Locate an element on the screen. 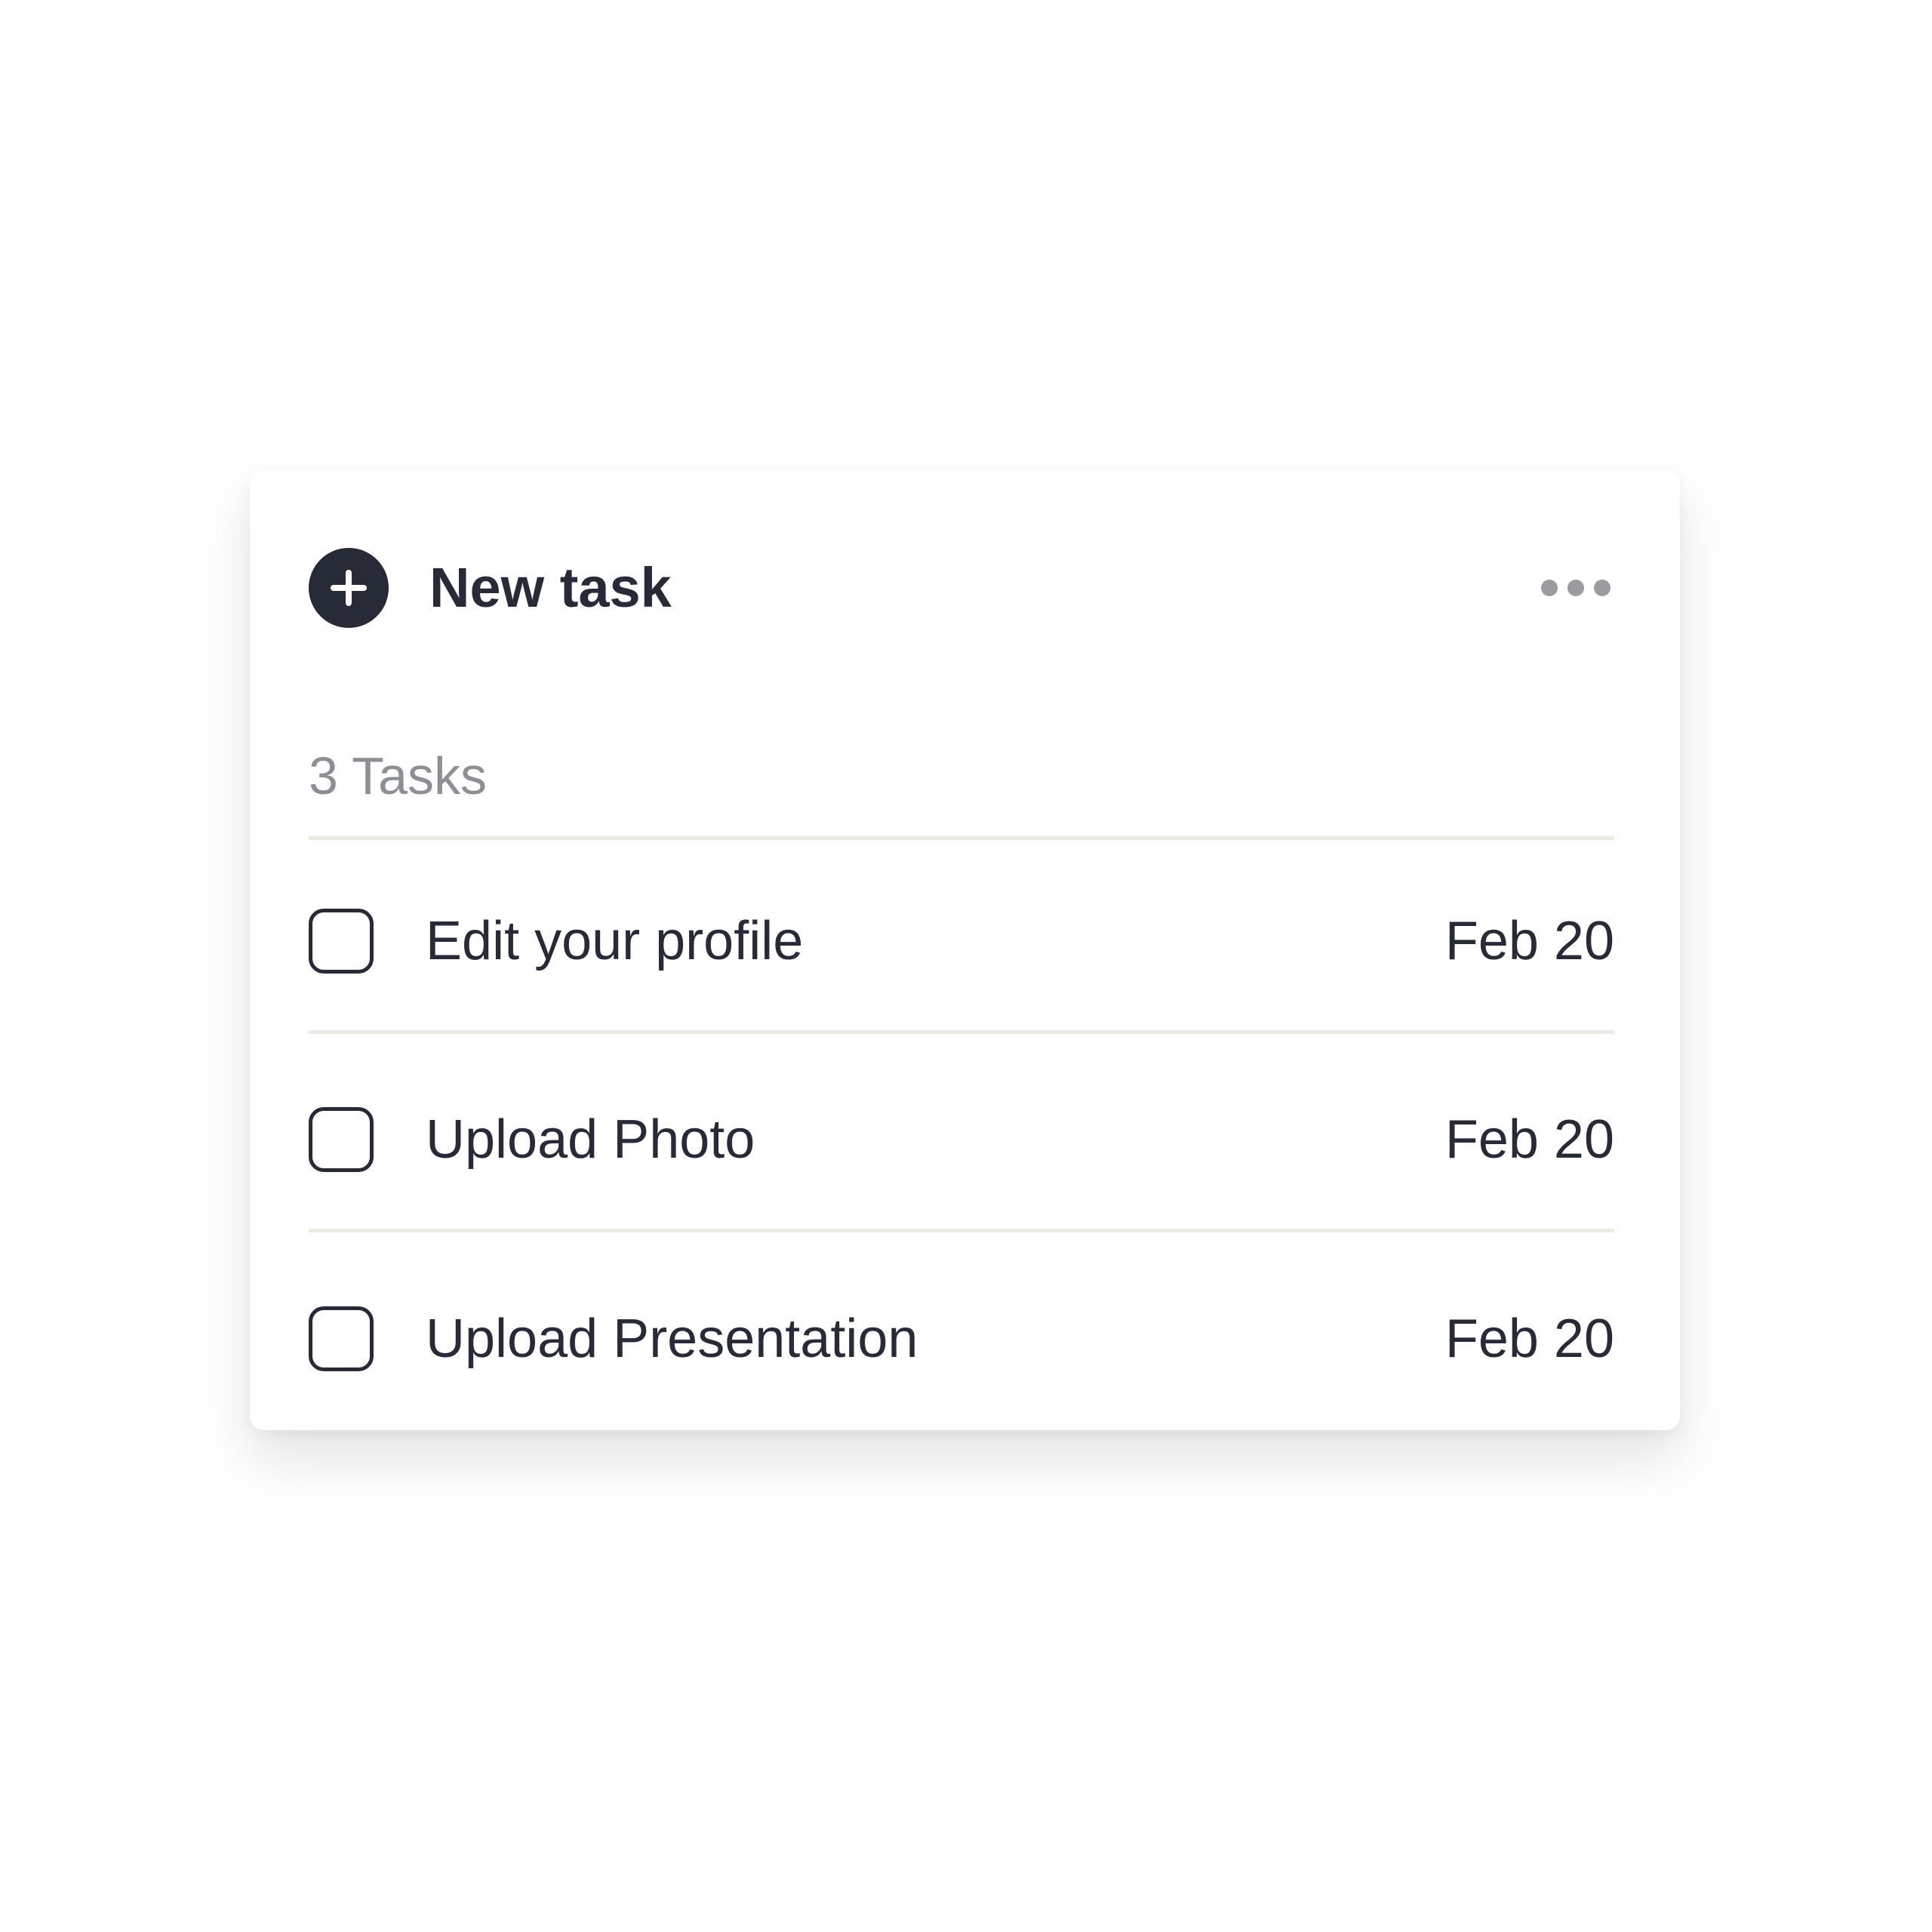  task-row: Upload Photo Feb 20 is located at coordinates (961, 1142).